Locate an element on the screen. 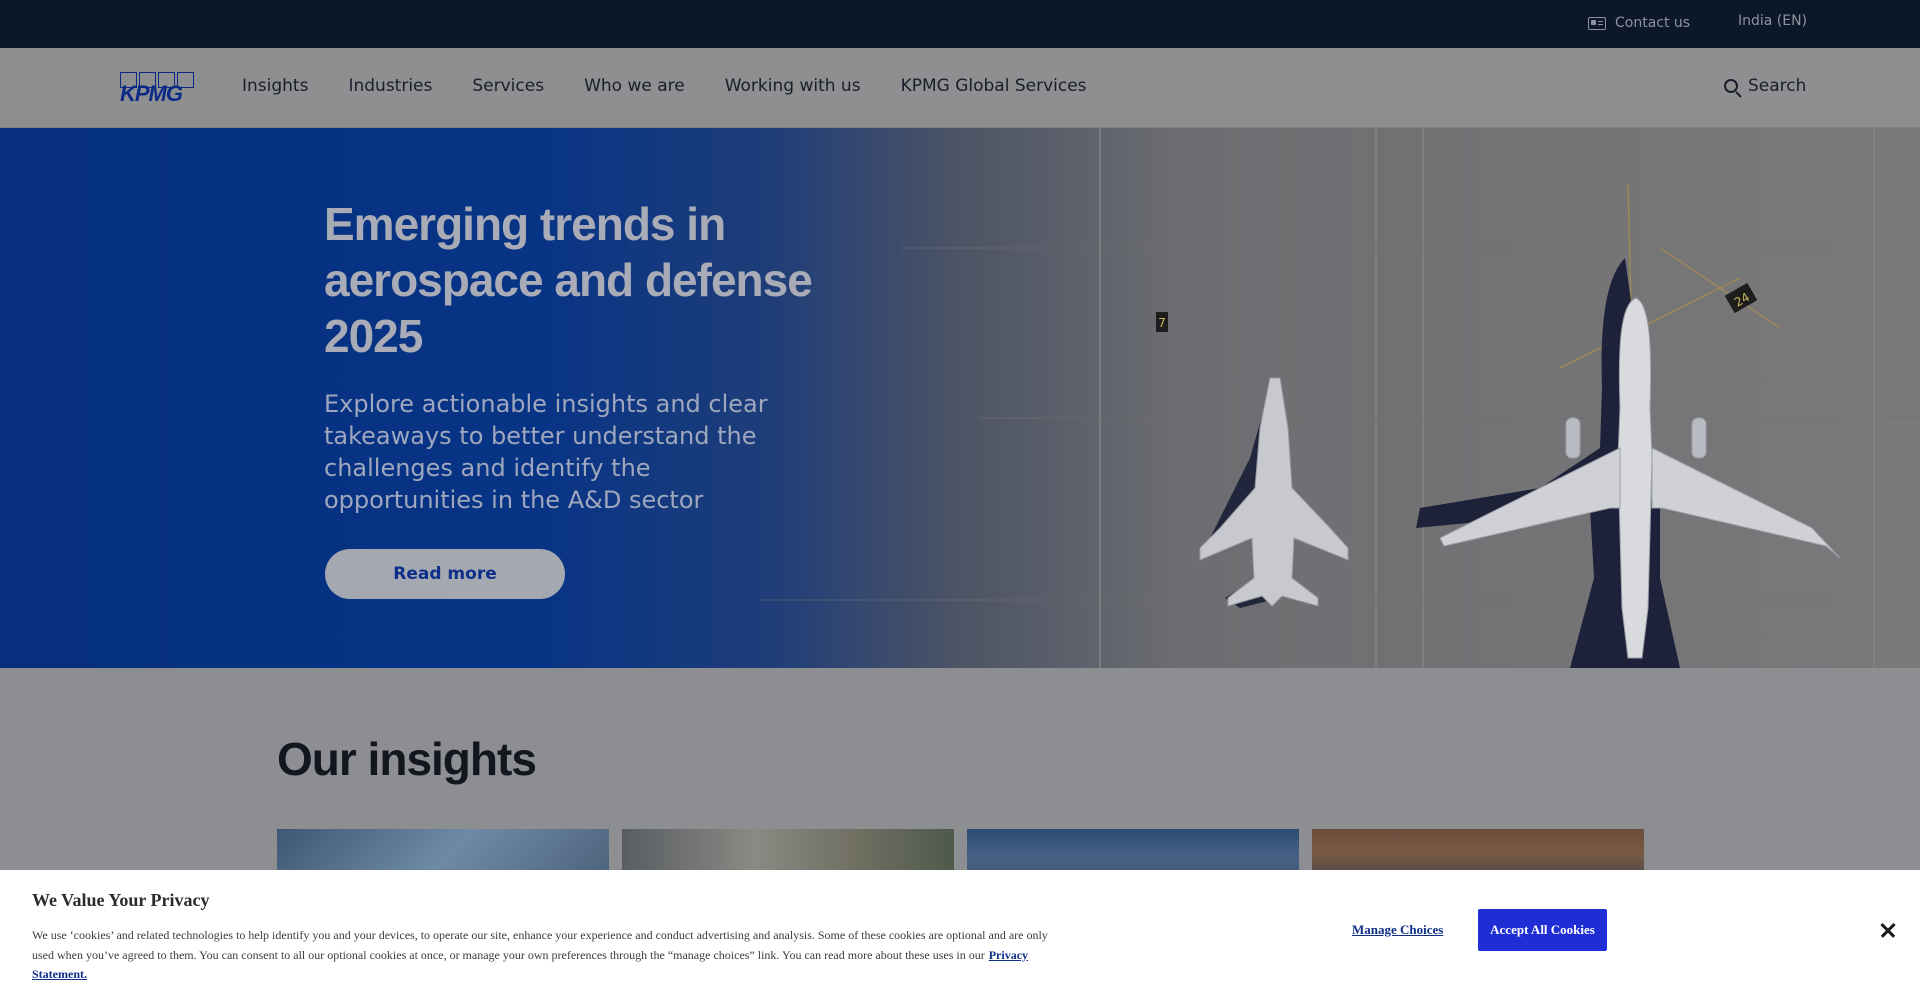 The height and width of the screenshot is (993, 1920). kpmg-logo: KPMG is located at coordinates (161, 89).